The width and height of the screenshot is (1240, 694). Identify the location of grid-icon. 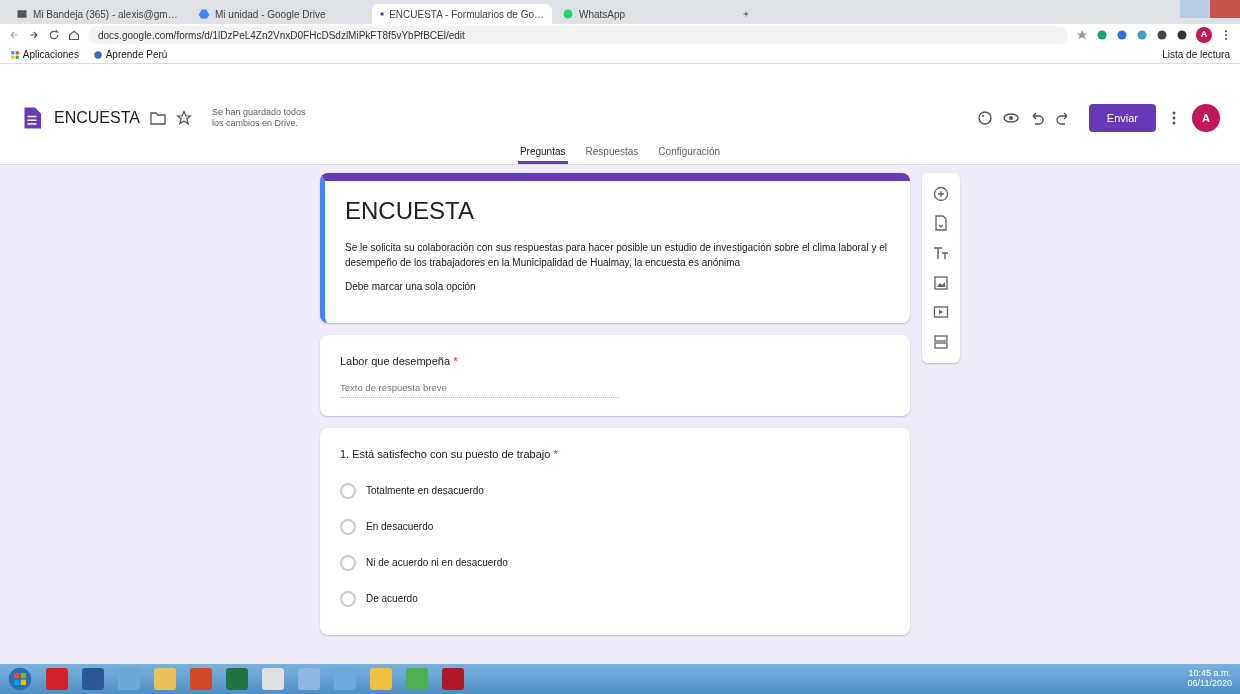
(15, 54).